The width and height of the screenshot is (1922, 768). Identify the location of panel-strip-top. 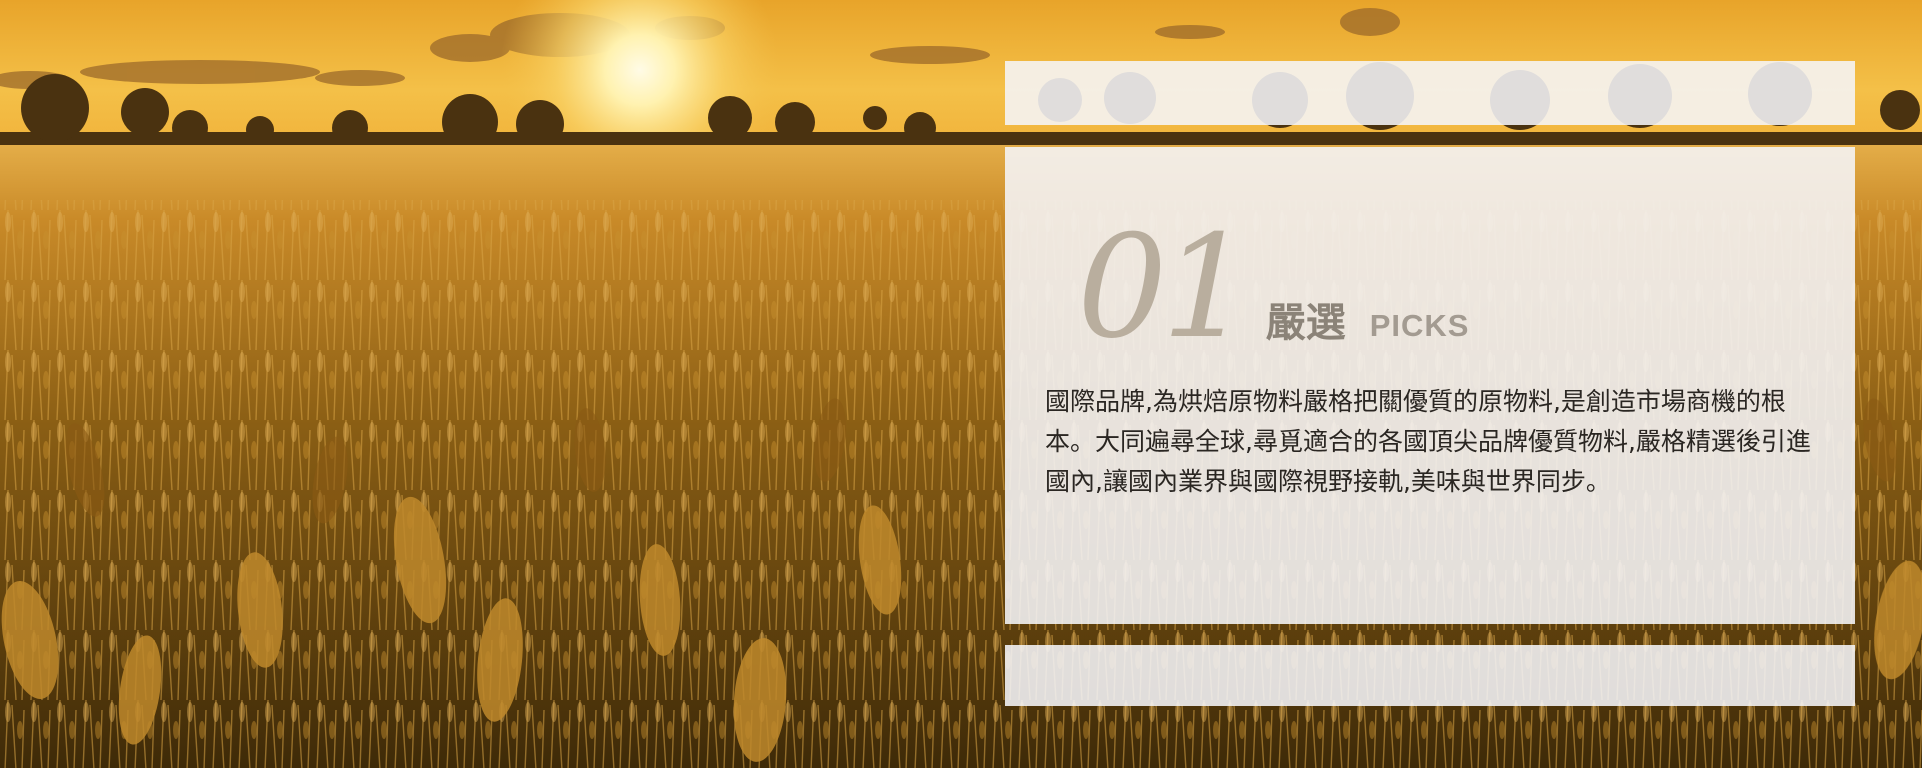
(1430, 93).